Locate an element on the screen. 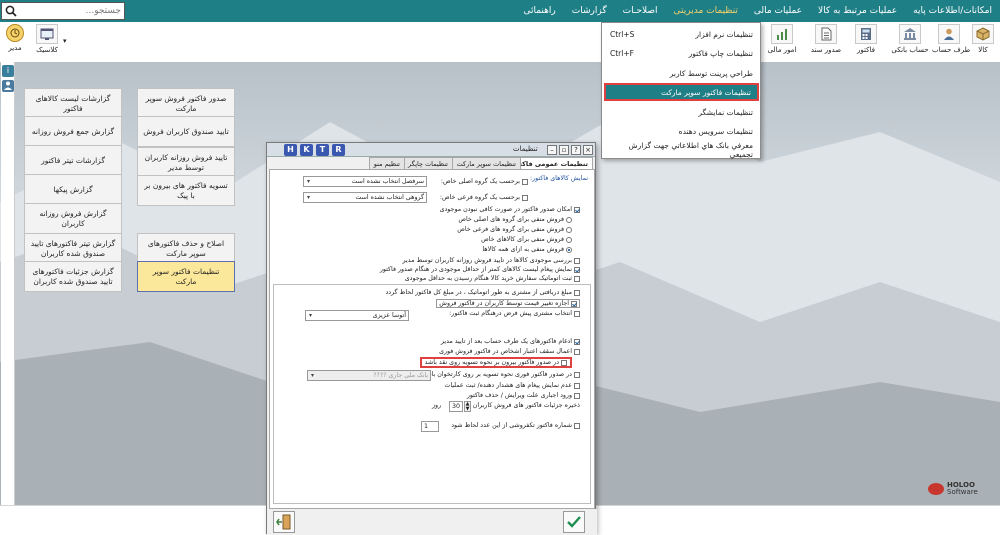 The width and height of the screenshot is (1000, 535). toolbar-classic-label: کلاسیک is located at coordinates (47, 50).